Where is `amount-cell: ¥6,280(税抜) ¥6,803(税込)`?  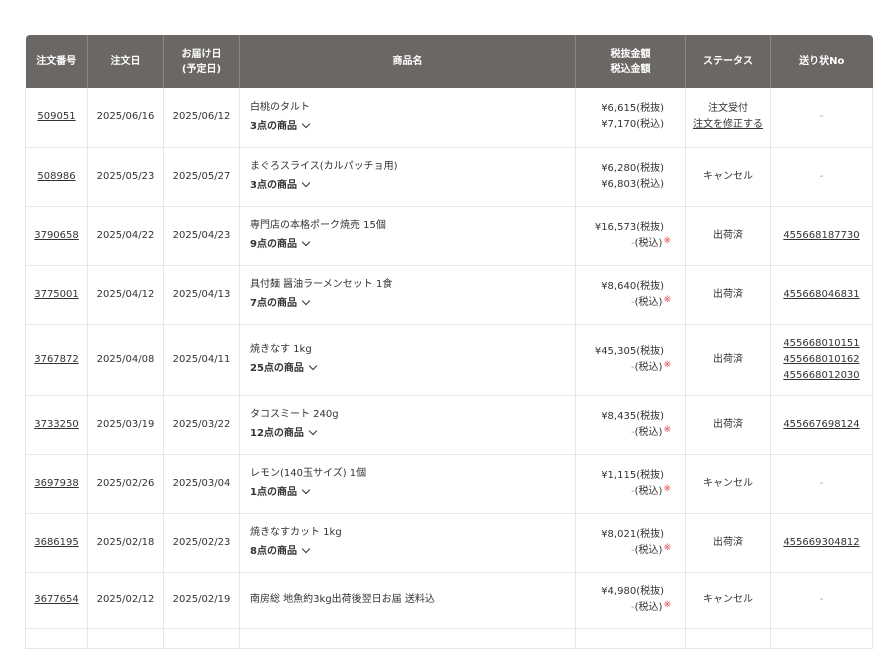 amount-cell: ¥6,280(税抜) ¥6,803(税込) is located at coordinates (630, 177).